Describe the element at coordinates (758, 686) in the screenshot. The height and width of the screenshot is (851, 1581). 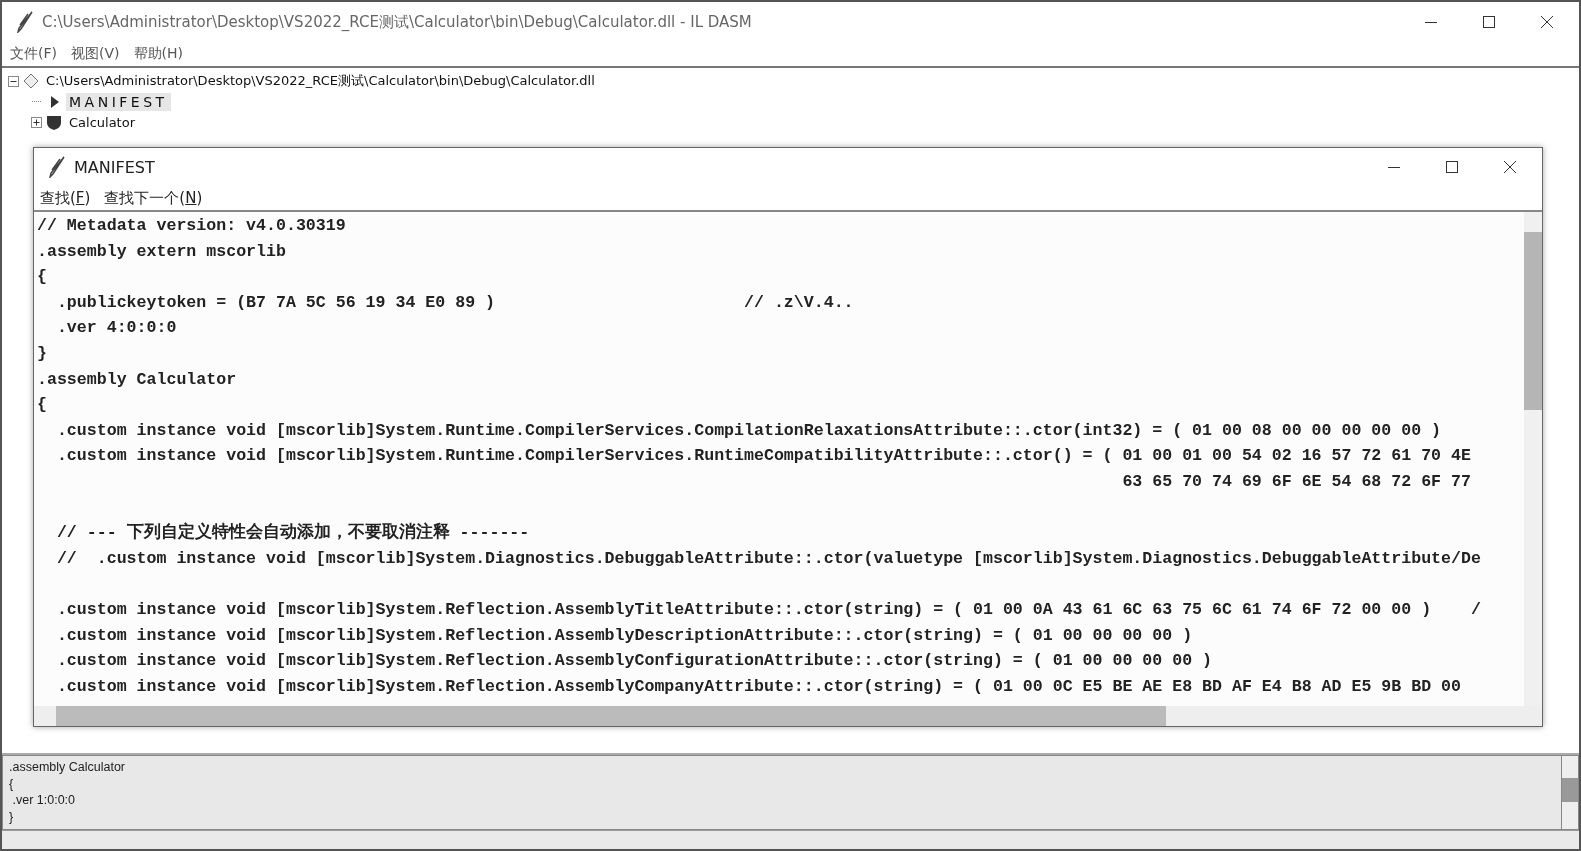
I see `code-line: .custom instance void [mscorlib]System.Reflection.AssemblyCompanyAttribute::.ctor(string) = ( 01 00 0C E5 BE AE E8 BD AF E4 B8 AD E5 9B BD 00` at that location.